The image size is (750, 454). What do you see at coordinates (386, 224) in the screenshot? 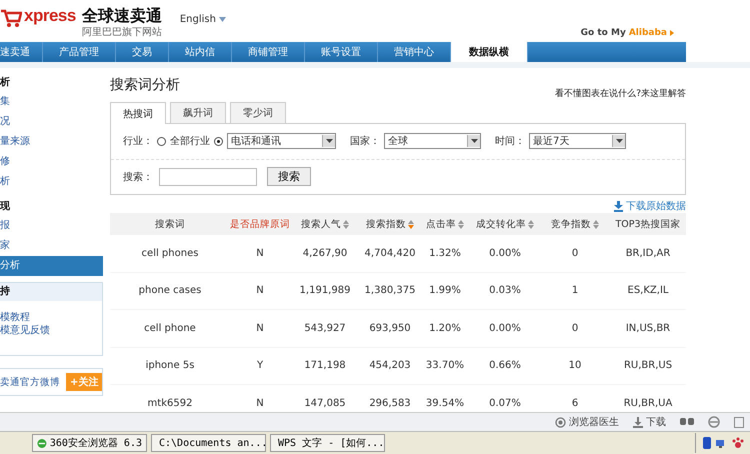
I see `column-header: 搜索指数` at bounding box center [386, 224].